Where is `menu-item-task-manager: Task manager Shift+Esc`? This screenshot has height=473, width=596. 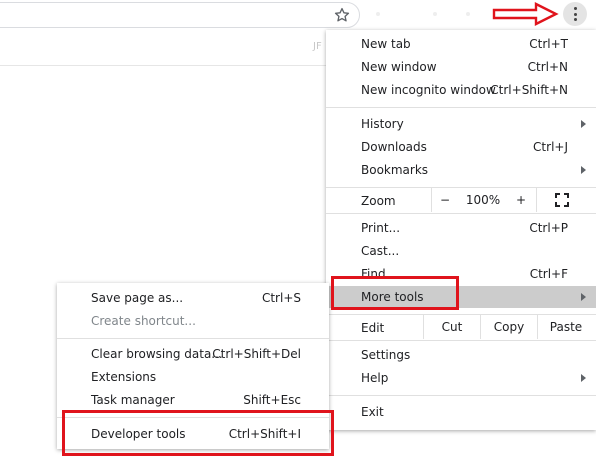 menu-item-task-manager: Task manager Shift+Esc is located at coordinates (193, 400).